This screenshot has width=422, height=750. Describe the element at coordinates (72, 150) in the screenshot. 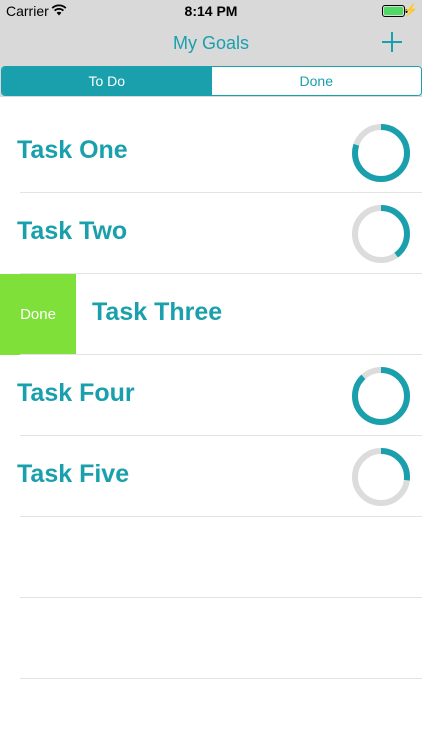

I see `task-title: Task One` at that location.